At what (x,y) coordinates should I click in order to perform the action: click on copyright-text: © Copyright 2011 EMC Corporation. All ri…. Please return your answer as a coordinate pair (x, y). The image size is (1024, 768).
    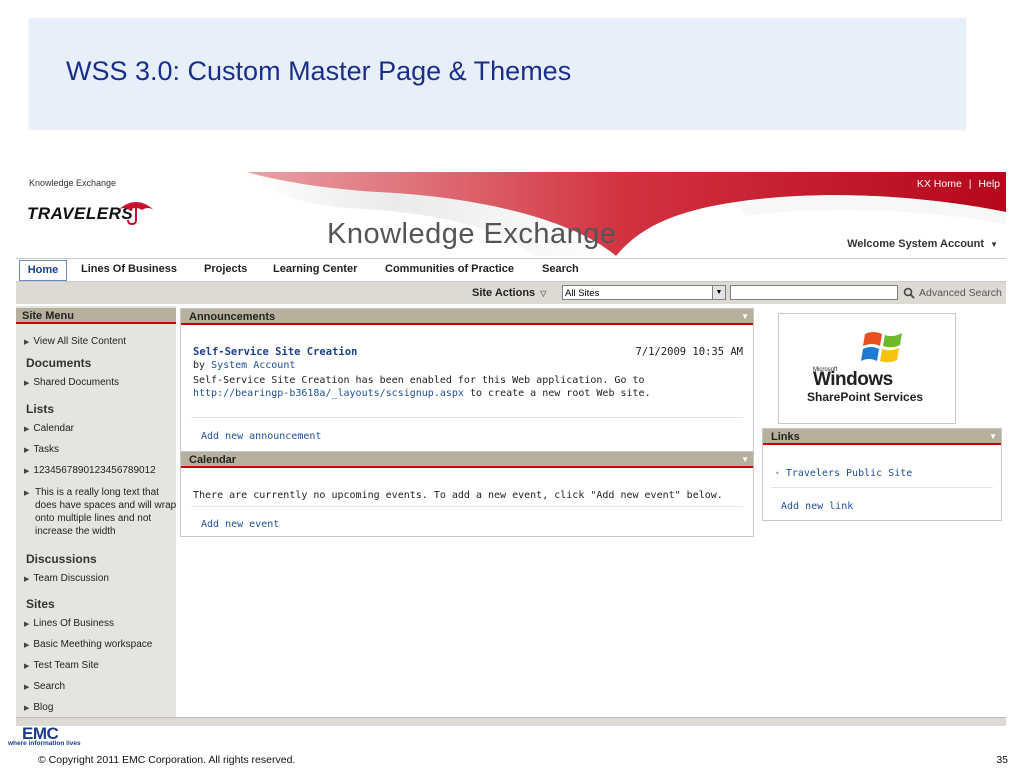
    Looking at the image, I should click on (167, 760).